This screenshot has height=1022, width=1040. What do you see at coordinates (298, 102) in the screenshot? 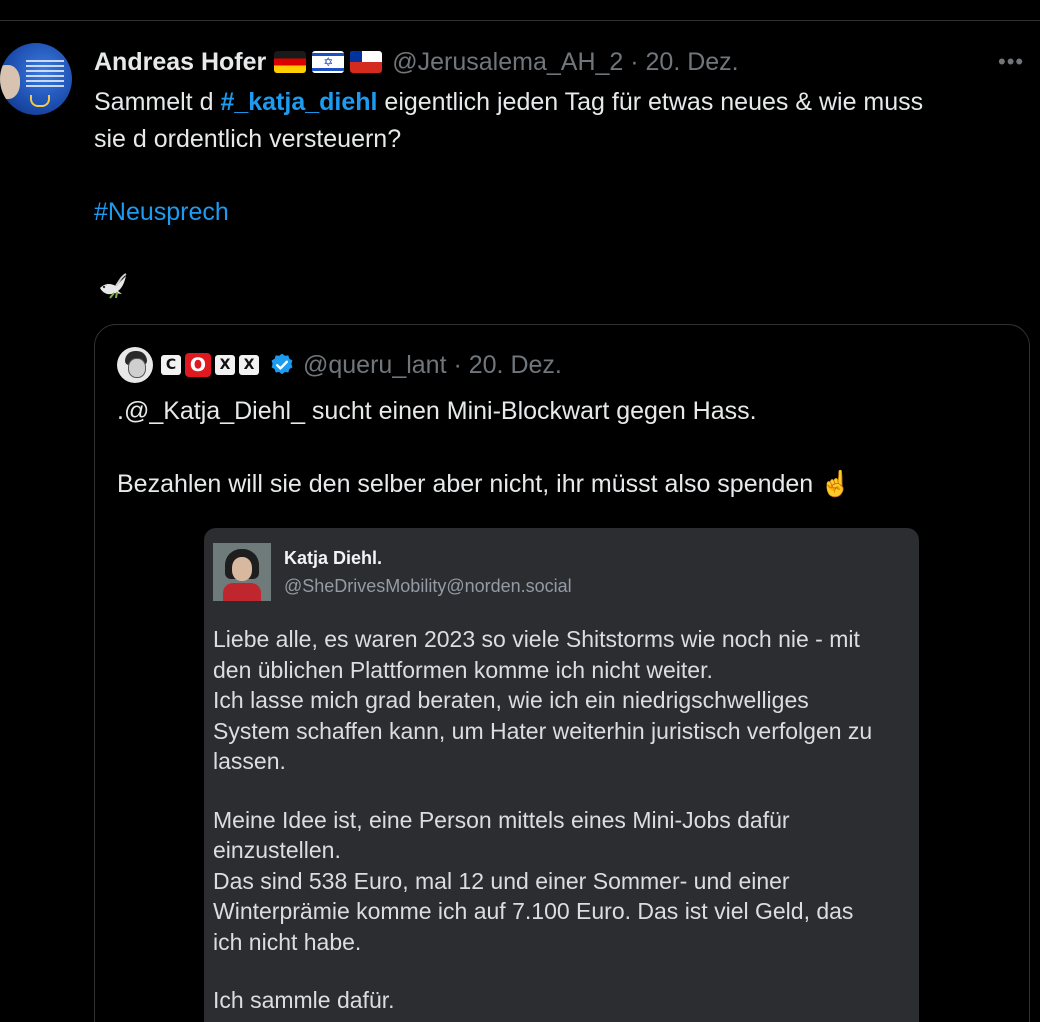
I see `hashtag-link: #_katja_diehl` at bounding box center [298, 102].